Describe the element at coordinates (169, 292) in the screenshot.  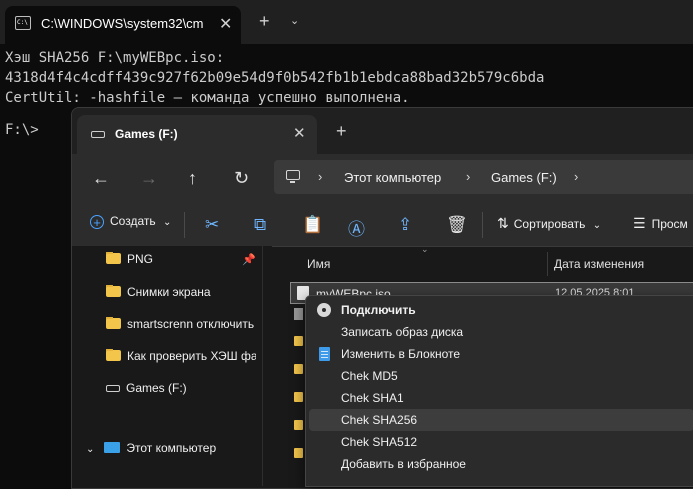
I see `sidebar-item-label: Снимки экрана` at that location.